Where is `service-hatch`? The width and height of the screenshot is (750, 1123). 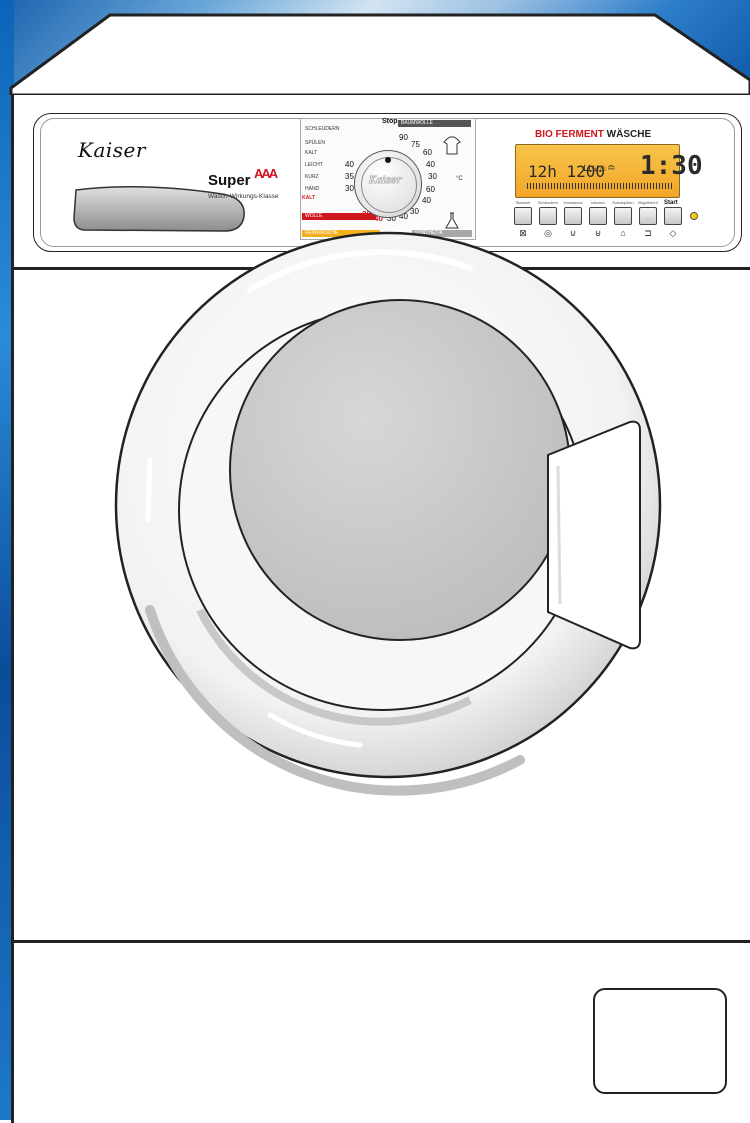
service-hatch is located at coordinates (660, 1041).